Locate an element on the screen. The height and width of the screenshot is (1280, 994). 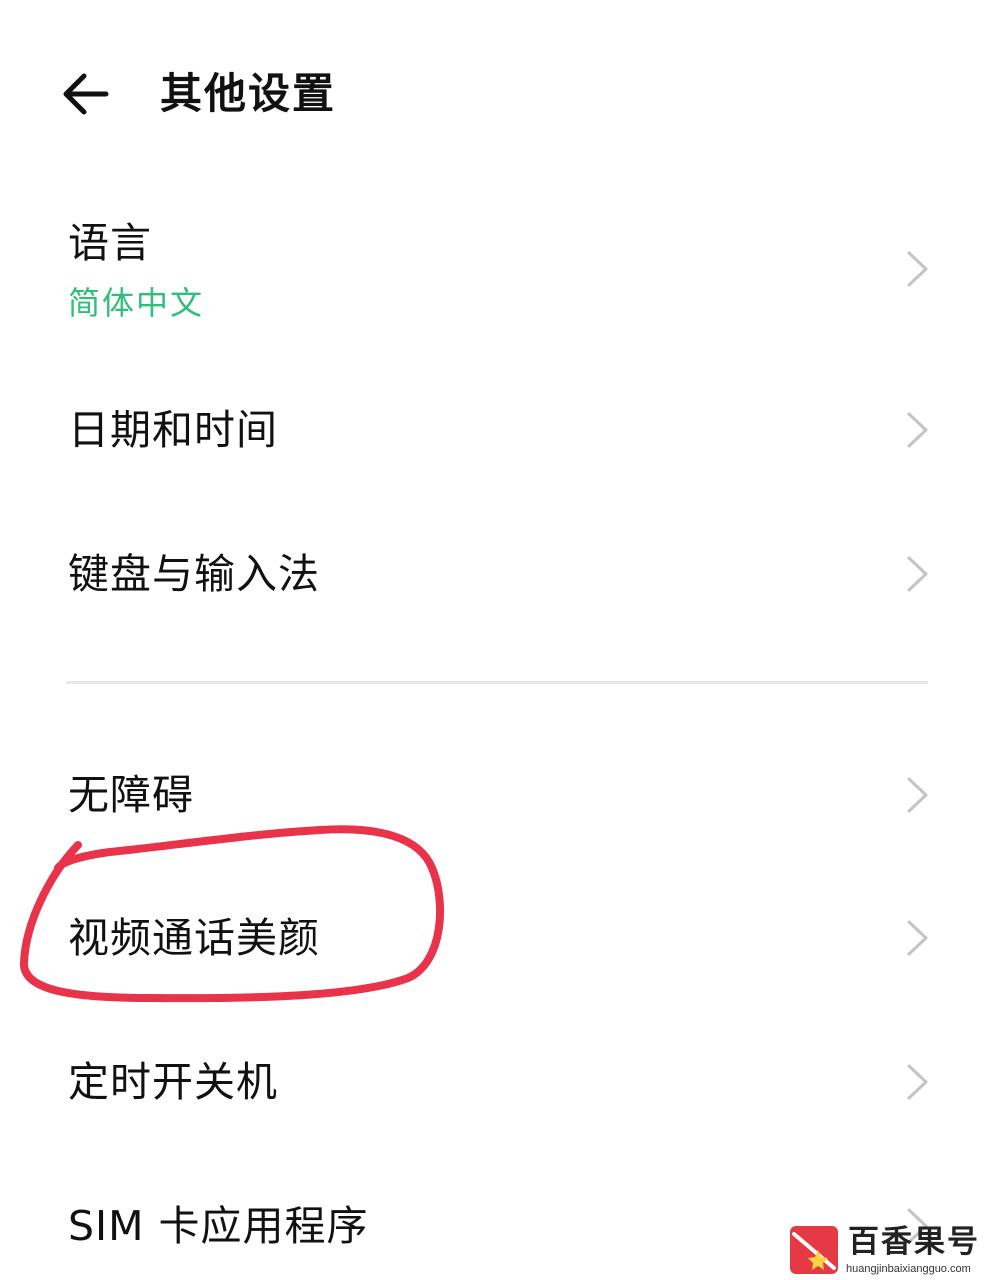
settings-item-label: 视频通话美颜 is located at coordinates (194, 938).